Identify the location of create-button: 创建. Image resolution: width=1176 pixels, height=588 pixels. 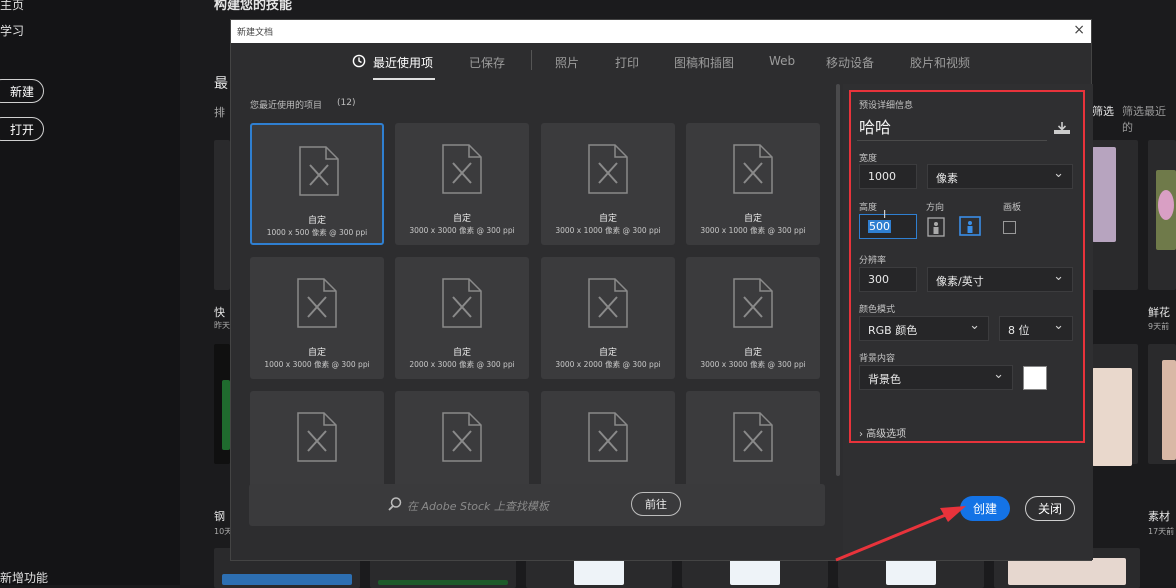
(985, 508).